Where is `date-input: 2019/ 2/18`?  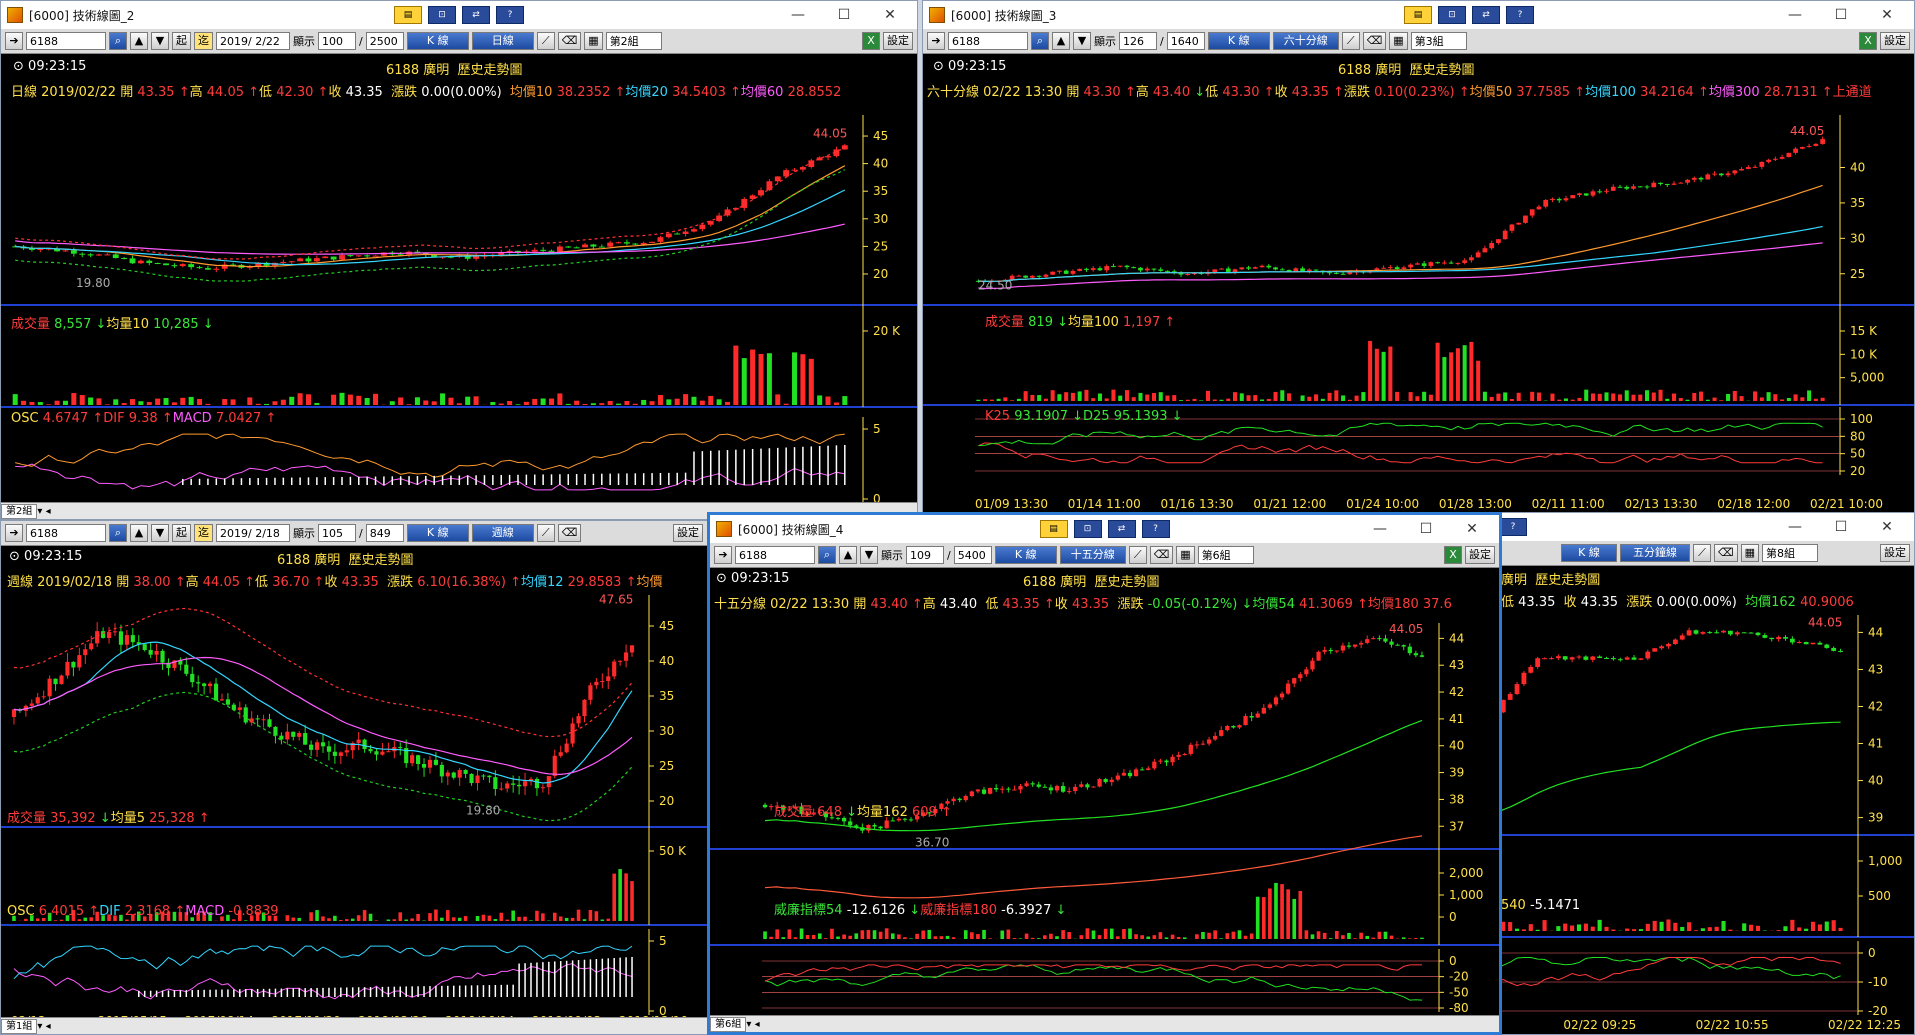 date-input: 2019/ 2/18 is located at coordinates (253, 533).